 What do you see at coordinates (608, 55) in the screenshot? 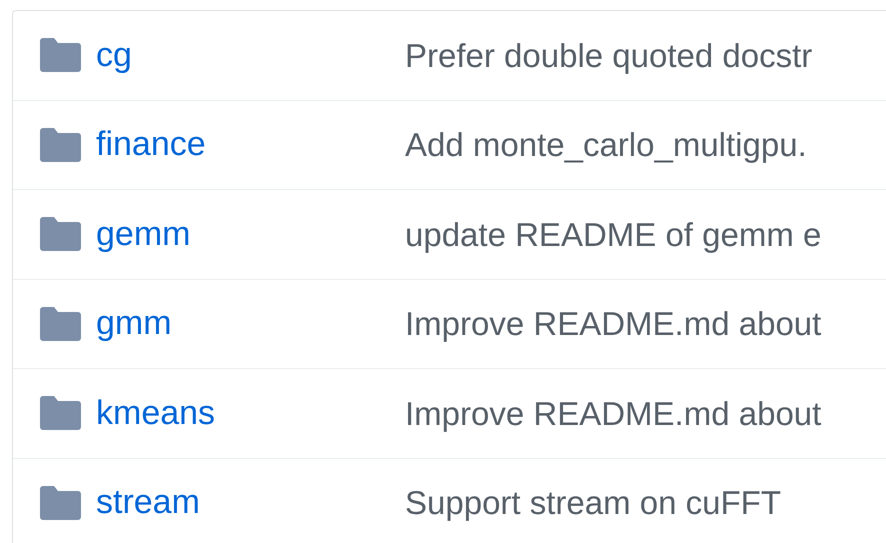
I see `commit-message-link: Prefer double quoted docstr` at bounding box center [608, 55].